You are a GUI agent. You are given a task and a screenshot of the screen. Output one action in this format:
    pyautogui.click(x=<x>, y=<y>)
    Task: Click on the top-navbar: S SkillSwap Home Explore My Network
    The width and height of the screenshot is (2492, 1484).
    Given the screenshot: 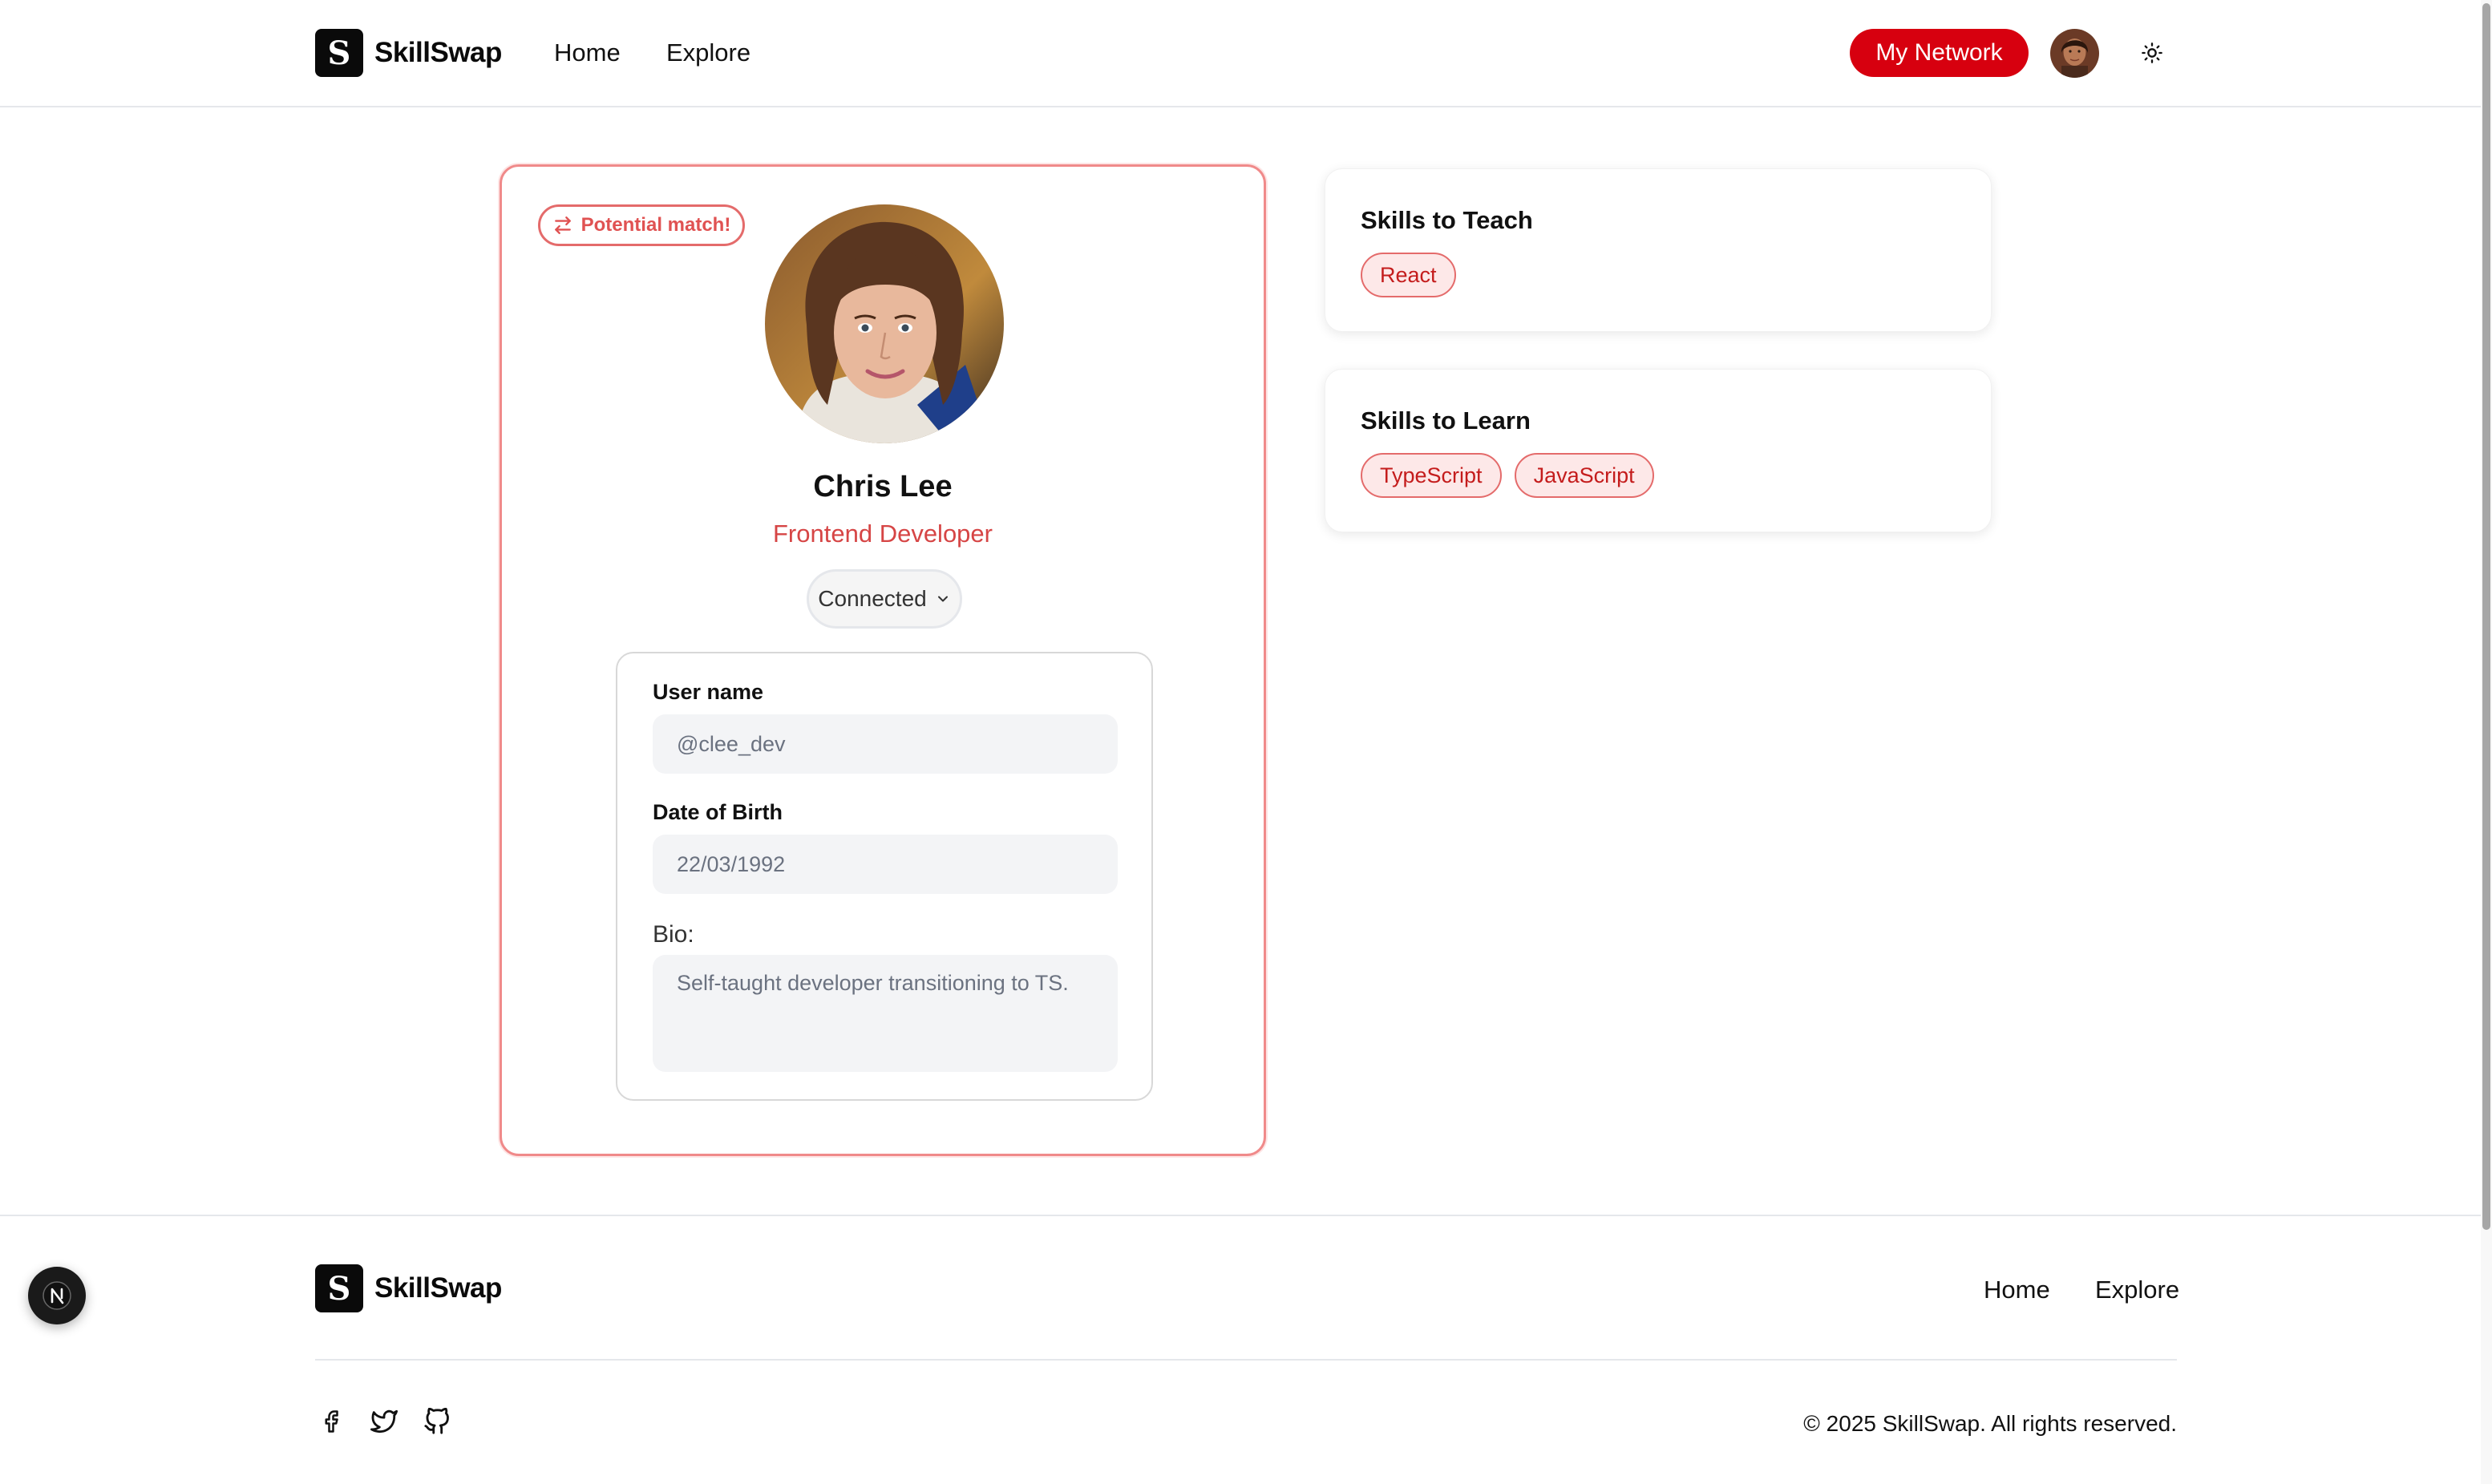 What is the action you would take?
    pyautogui.click(x=1246, y=53)
    